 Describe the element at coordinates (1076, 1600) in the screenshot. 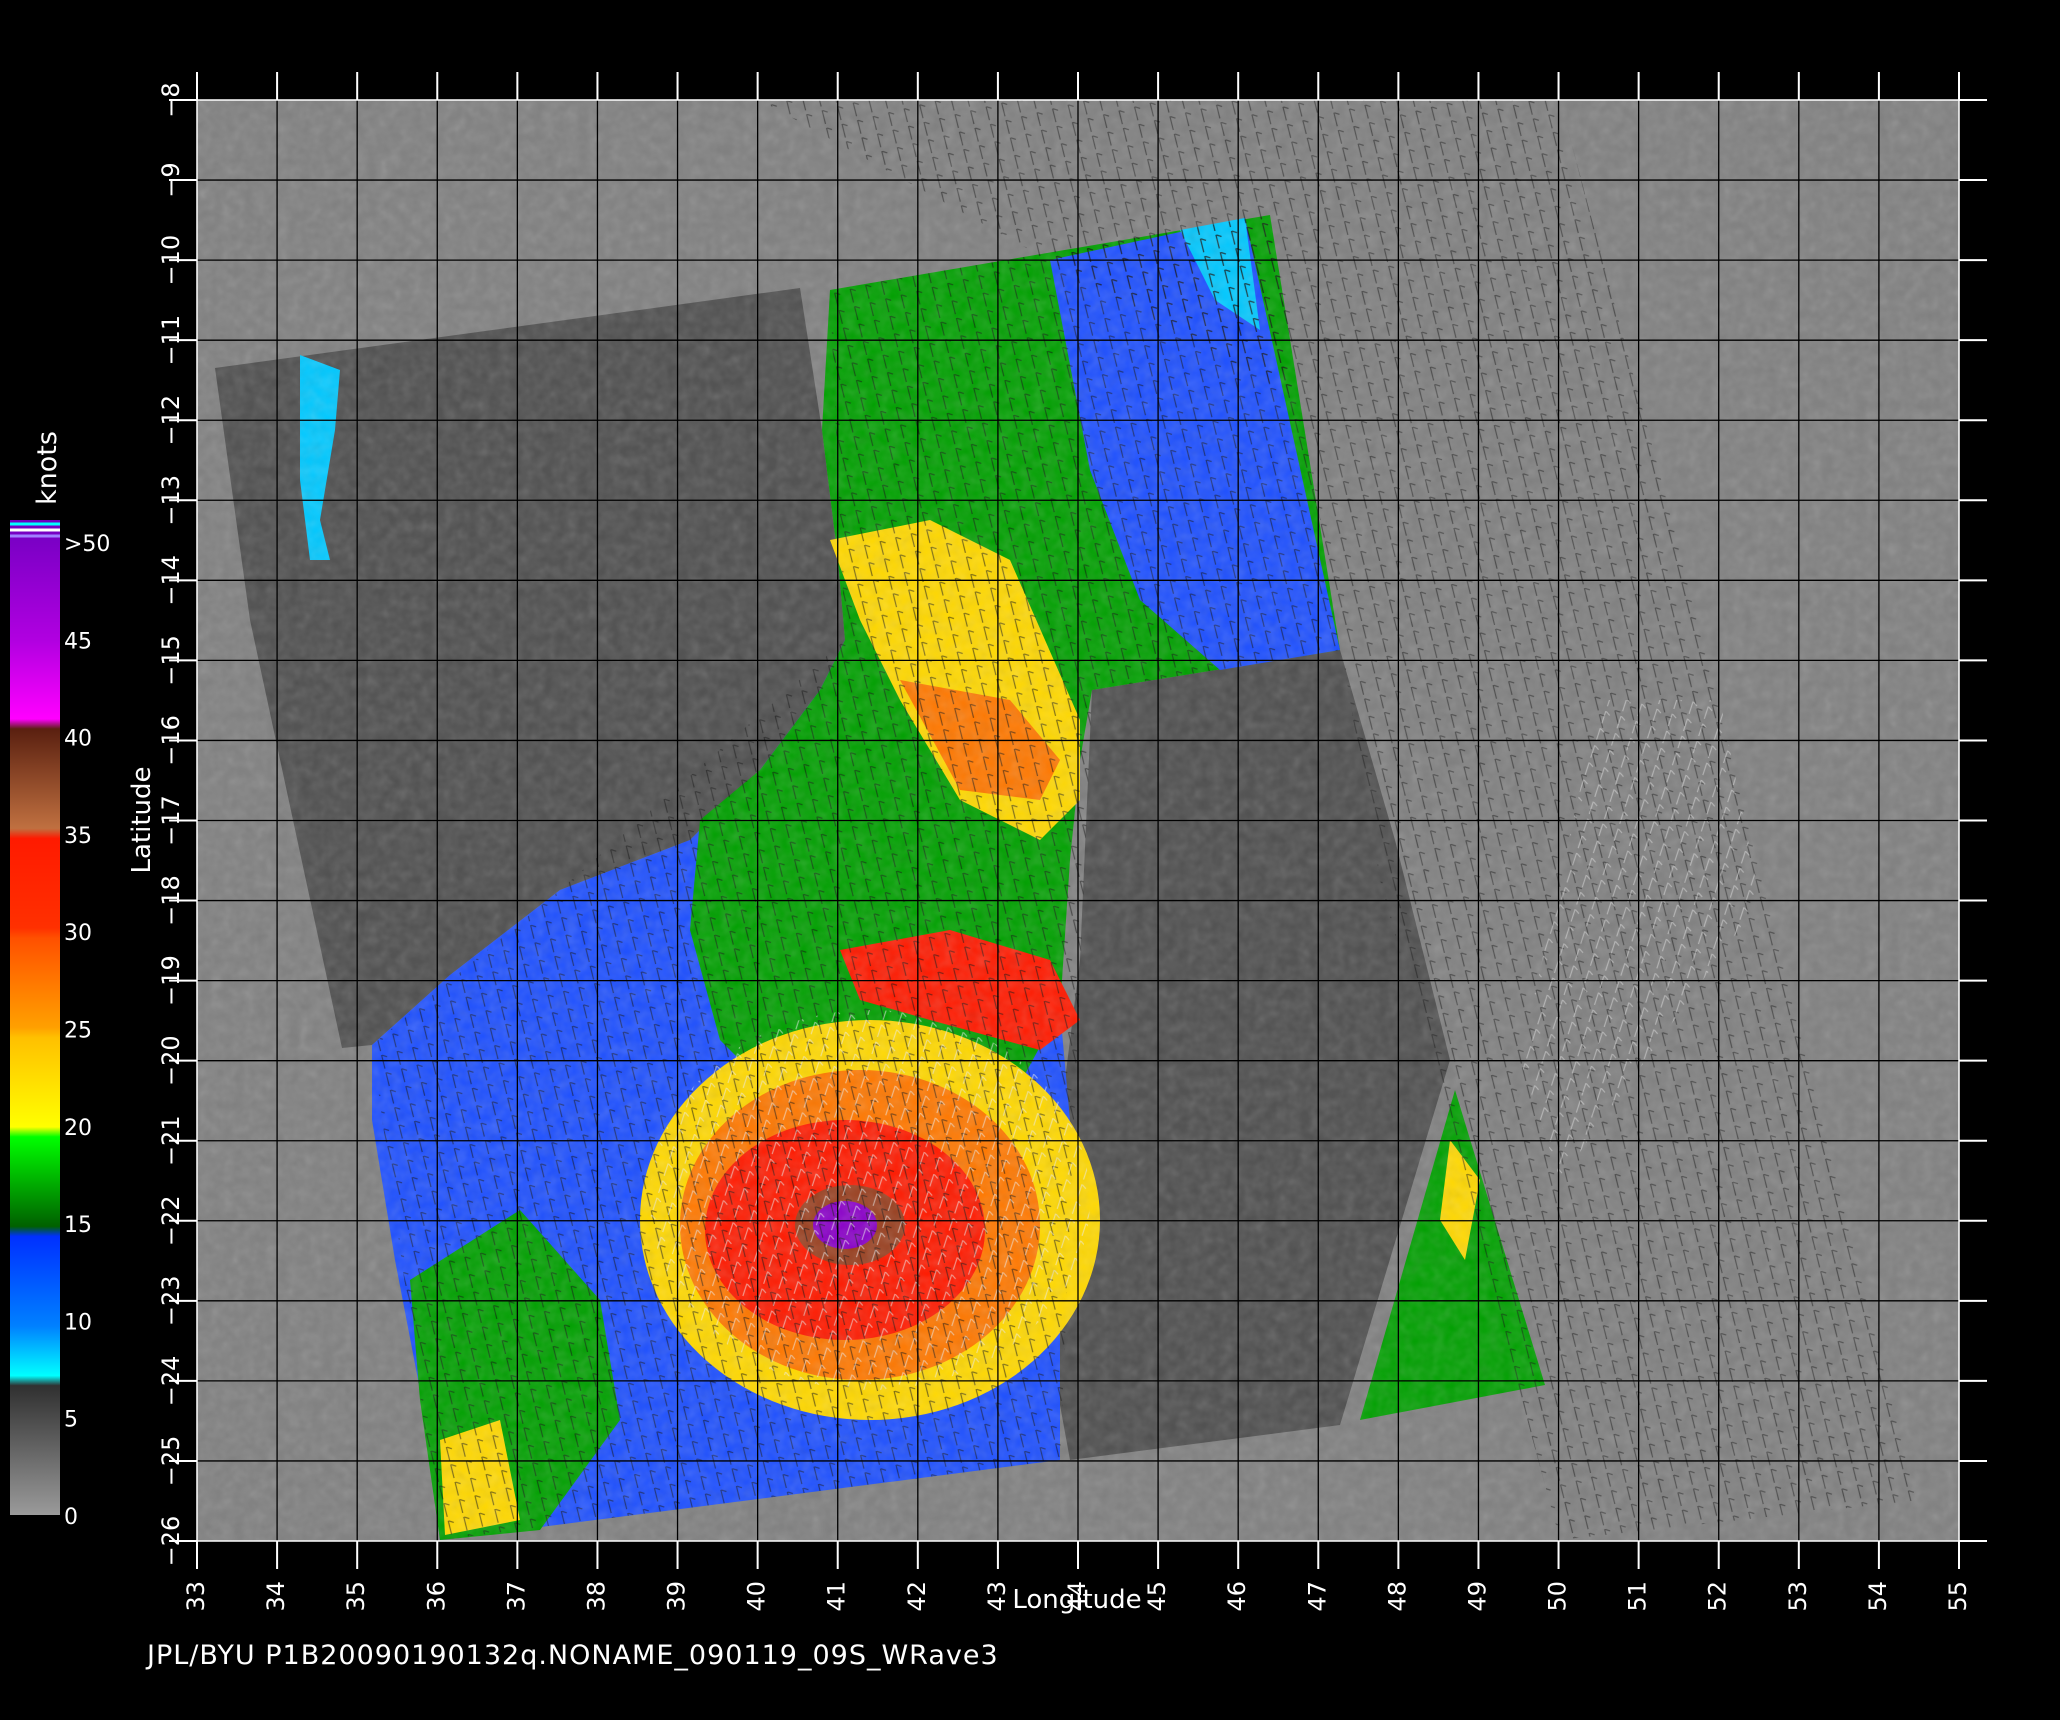

I see `x-axis-title: Longitude` at that location.